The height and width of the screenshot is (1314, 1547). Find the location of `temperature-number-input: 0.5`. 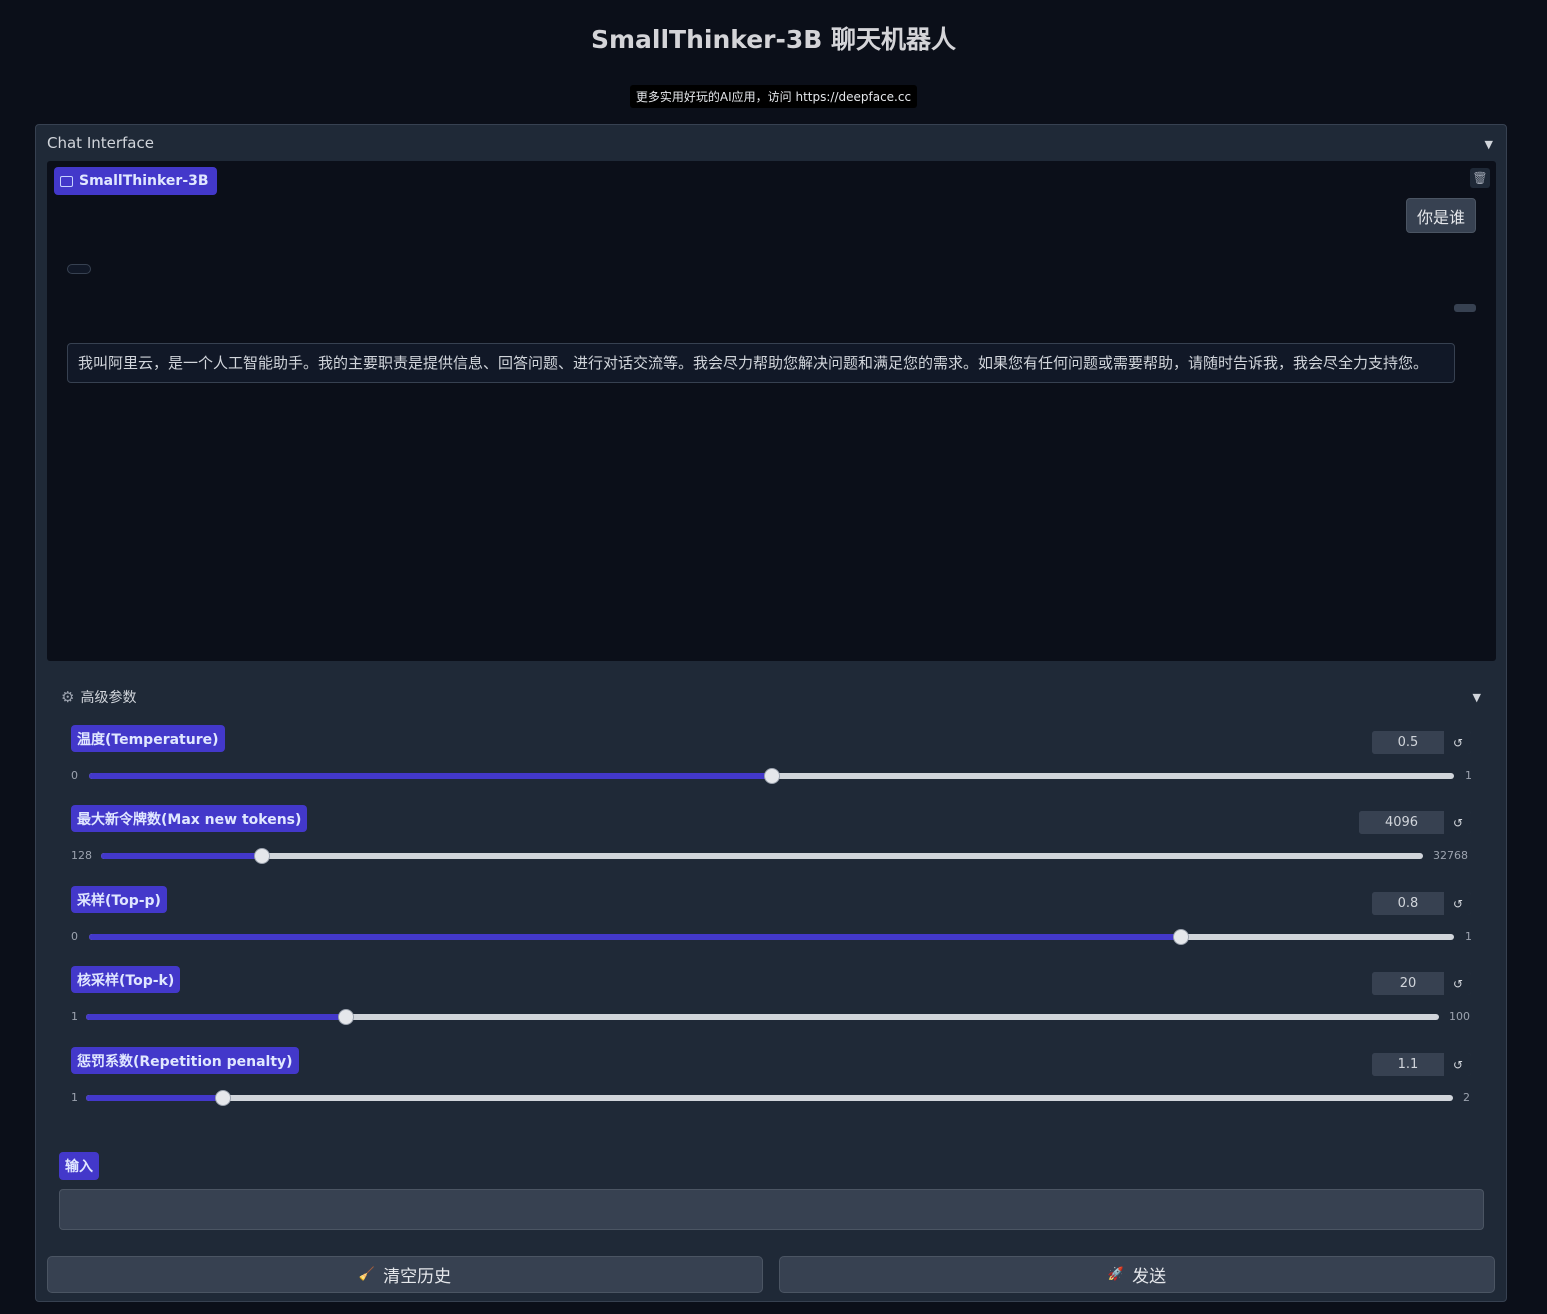

temperature-number-input: 0.5 is located at coordinates (1408, 742).